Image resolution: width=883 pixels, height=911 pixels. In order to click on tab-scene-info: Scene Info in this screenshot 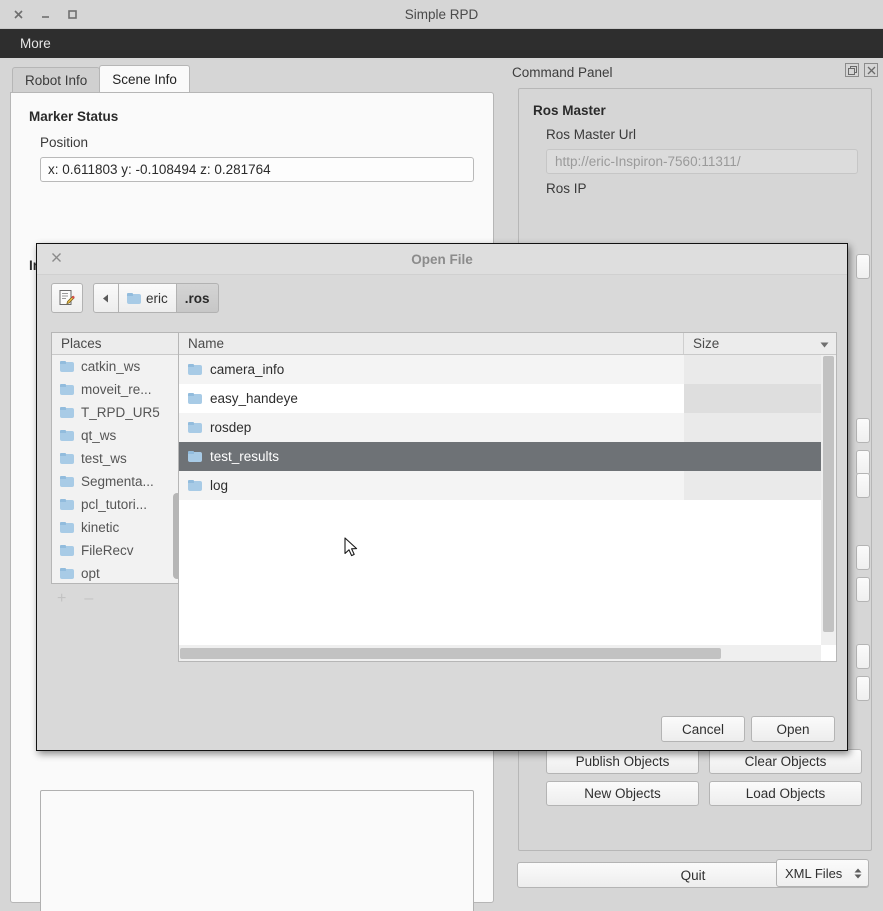, I will do `click(144, 78)`.